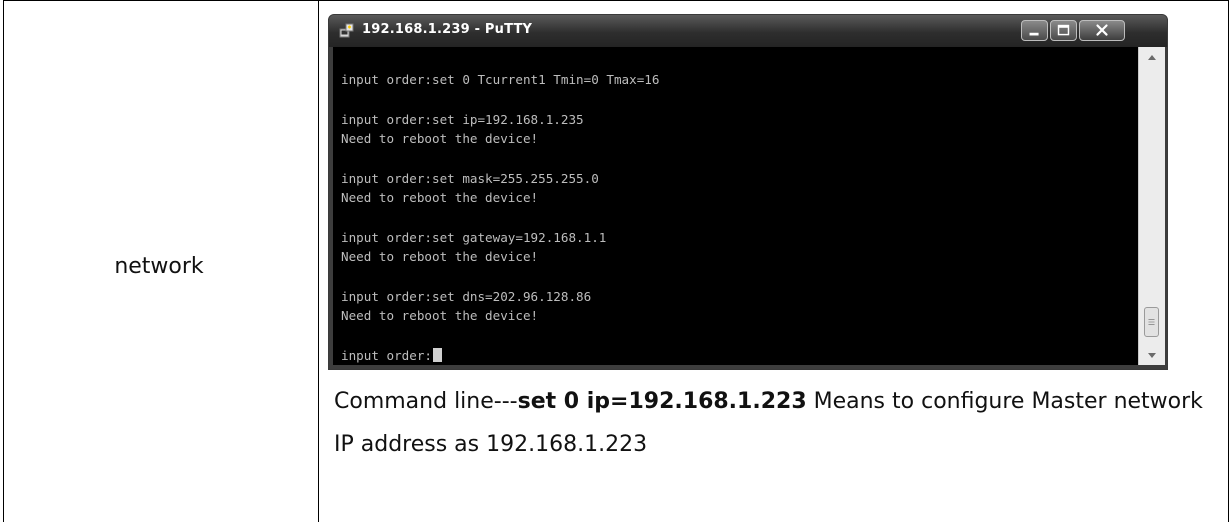 This screenshot has width=1231, height=522. I want to click on terminal-cursor, so click(437, 355).